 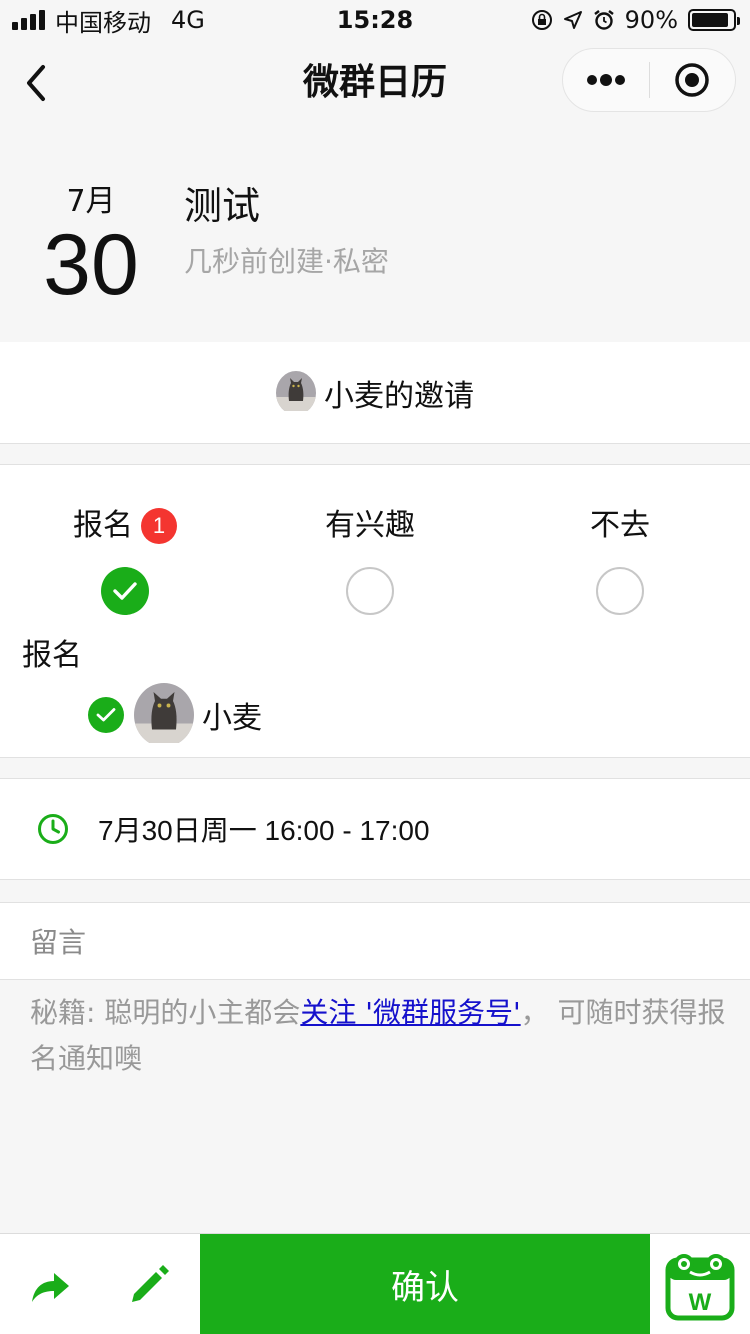 I want to click on status-left: 中国移动 4G, so click(x=108, y=20).